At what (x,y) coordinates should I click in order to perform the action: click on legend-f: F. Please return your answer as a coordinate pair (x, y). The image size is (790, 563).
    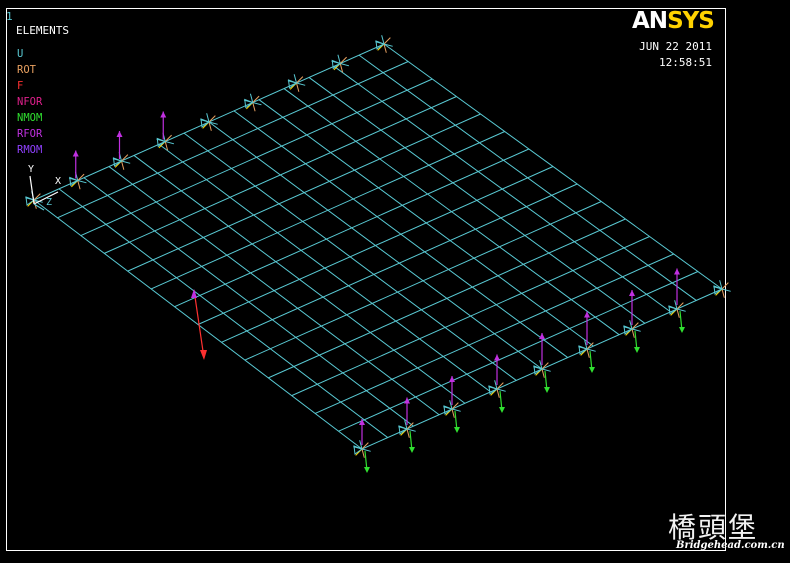
    Looking at the image, I should click on (20, 86).